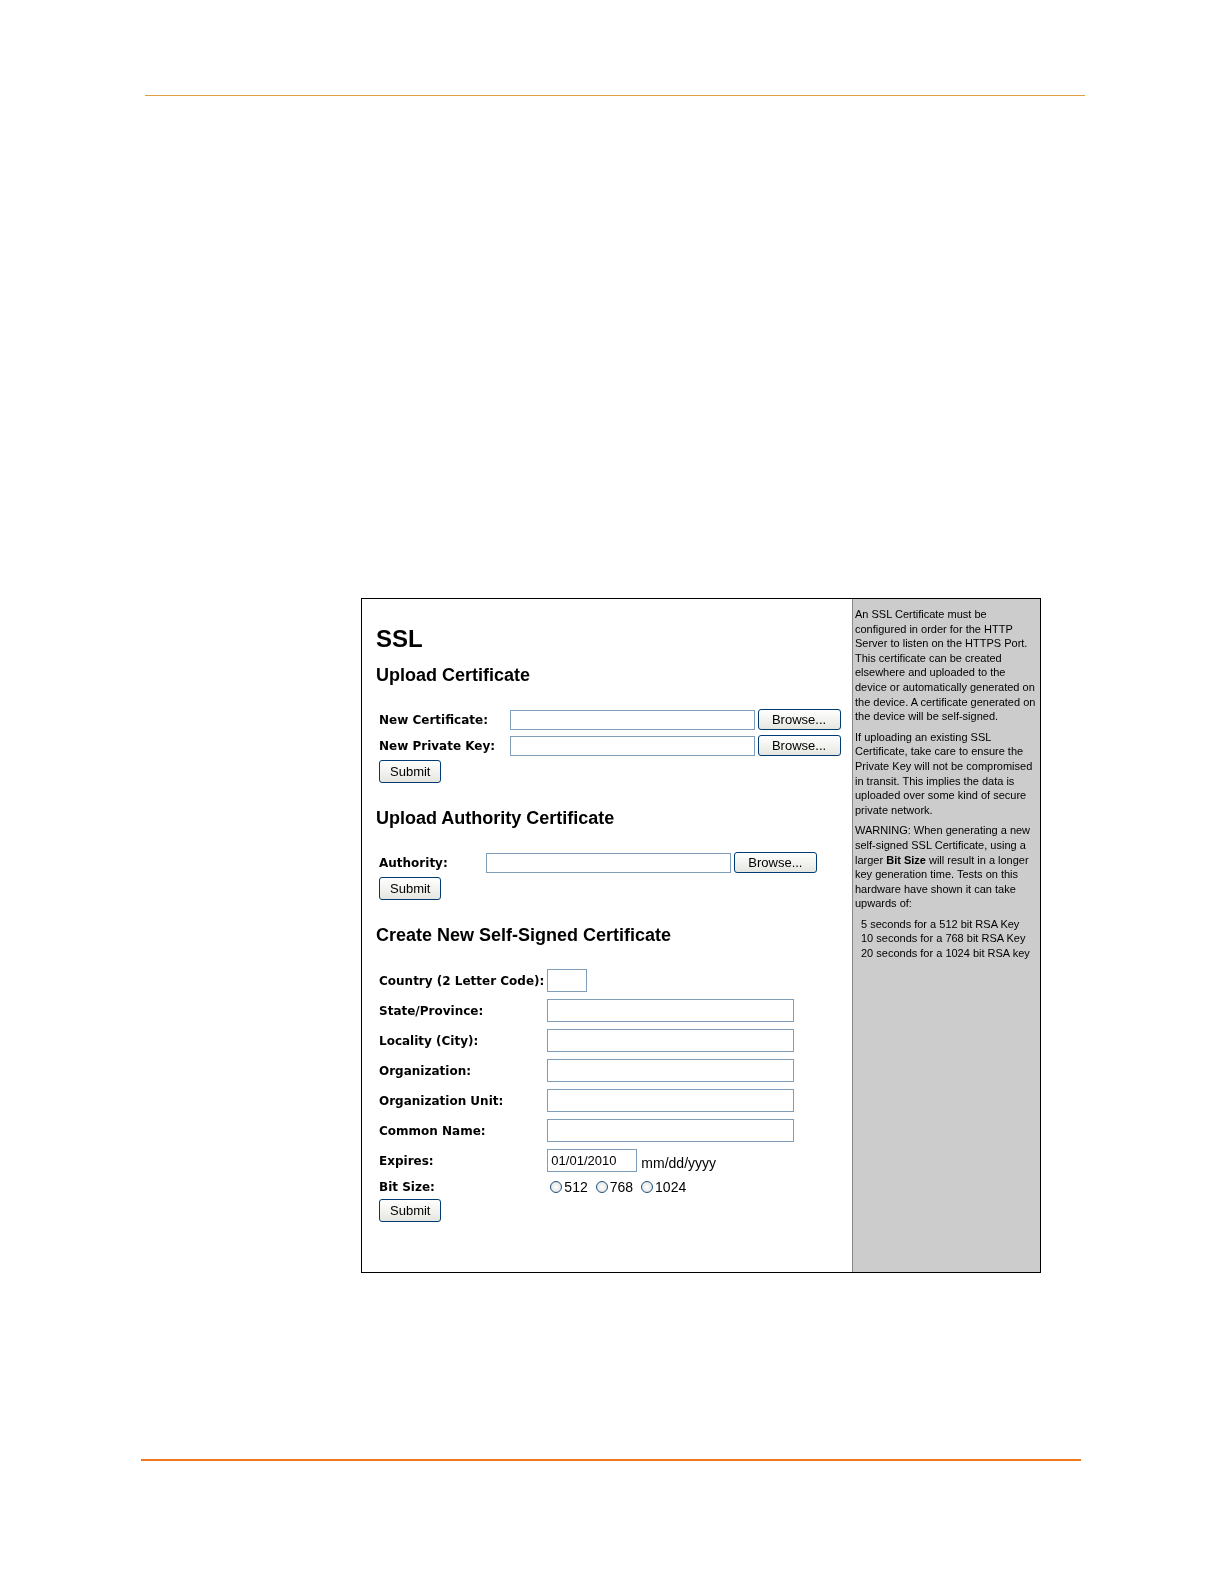 This screenshot has width=1224, height=1584. Describe the element at coordinates (433, 719) in the screenshot. I see `field-label: New Certificate:` at that location.